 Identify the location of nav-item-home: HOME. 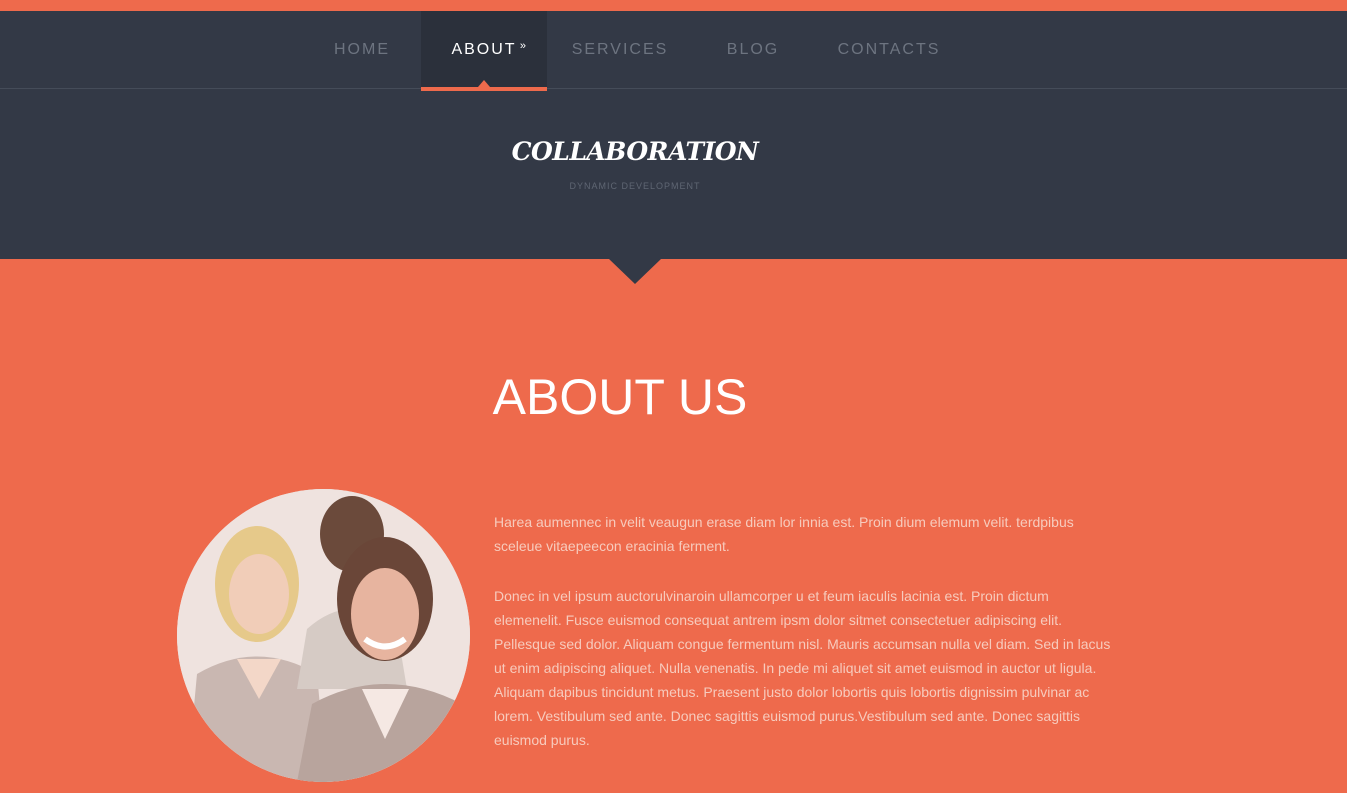
(362, 50).